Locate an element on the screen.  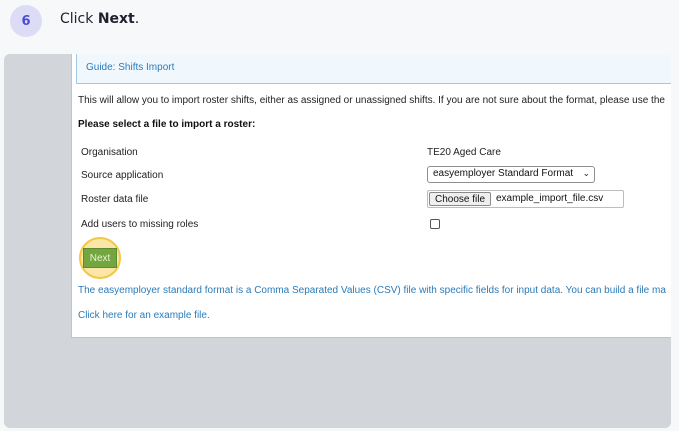
choose-file-button: Choose file is located at coordinates (460, 199).